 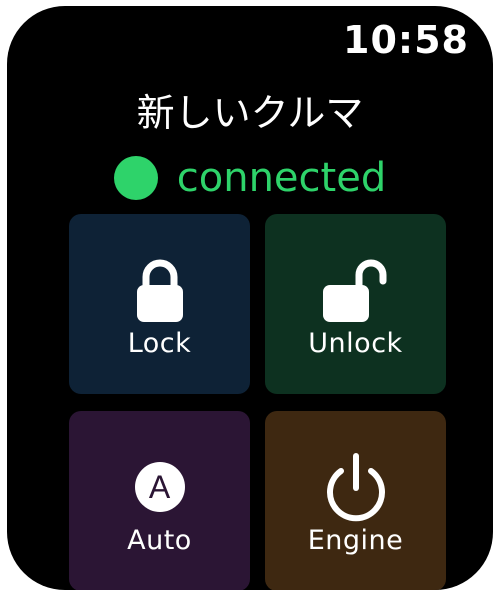 What do you see at coordinates (159, 540) in the screenshot?
I see `auto-label: Auto` at bounding box center [159, 540].